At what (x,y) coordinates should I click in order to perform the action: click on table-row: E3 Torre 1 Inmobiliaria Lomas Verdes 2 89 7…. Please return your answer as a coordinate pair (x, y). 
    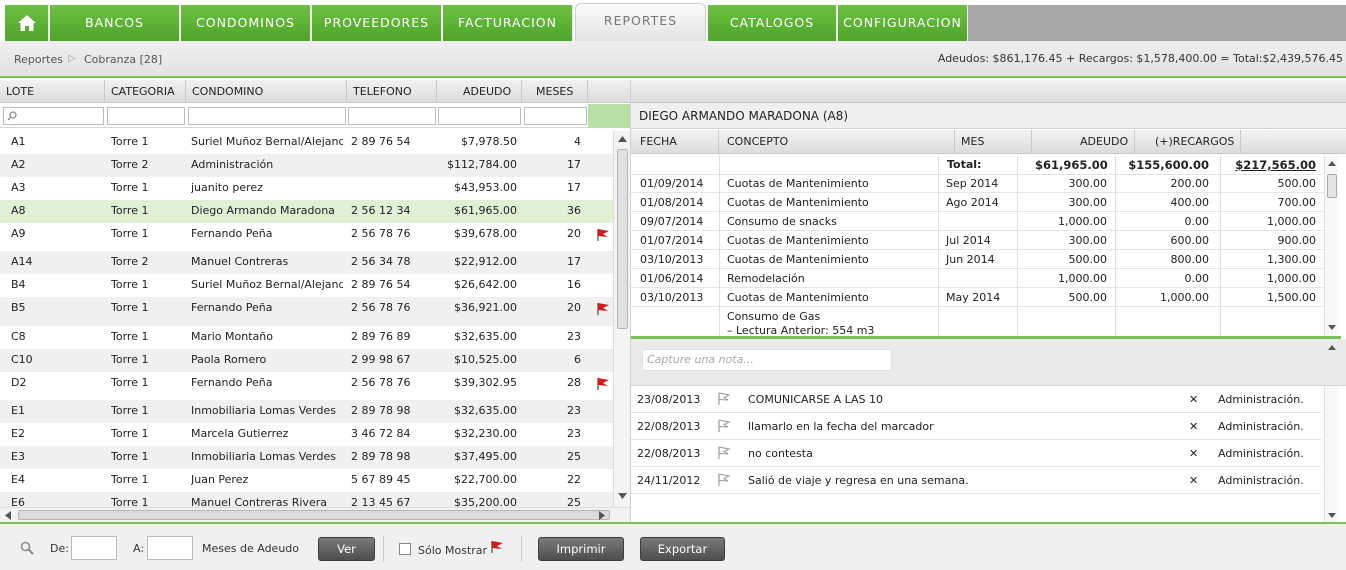
    Looking at the image, I should click on (306, 457).